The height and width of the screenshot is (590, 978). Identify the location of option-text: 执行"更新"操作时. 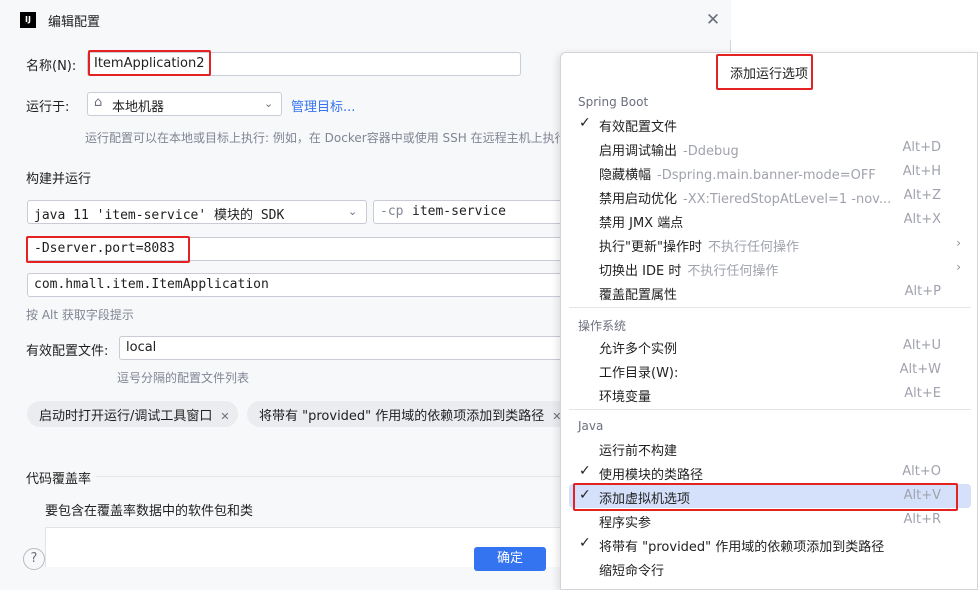
(650, 247).